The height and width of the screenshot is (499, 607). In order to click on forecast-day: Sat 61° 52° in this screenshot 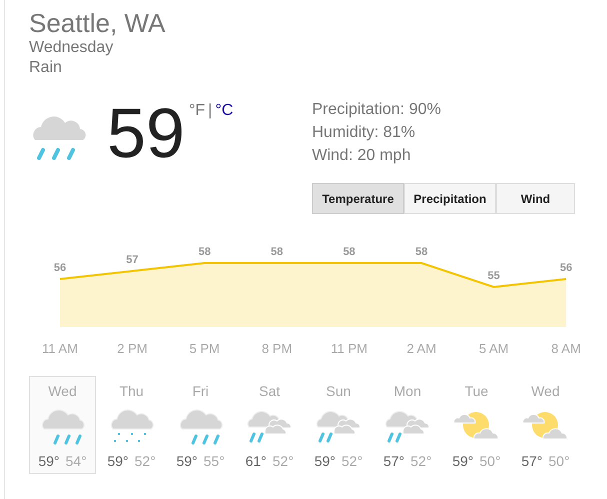, I will do `click(269, 425)`.